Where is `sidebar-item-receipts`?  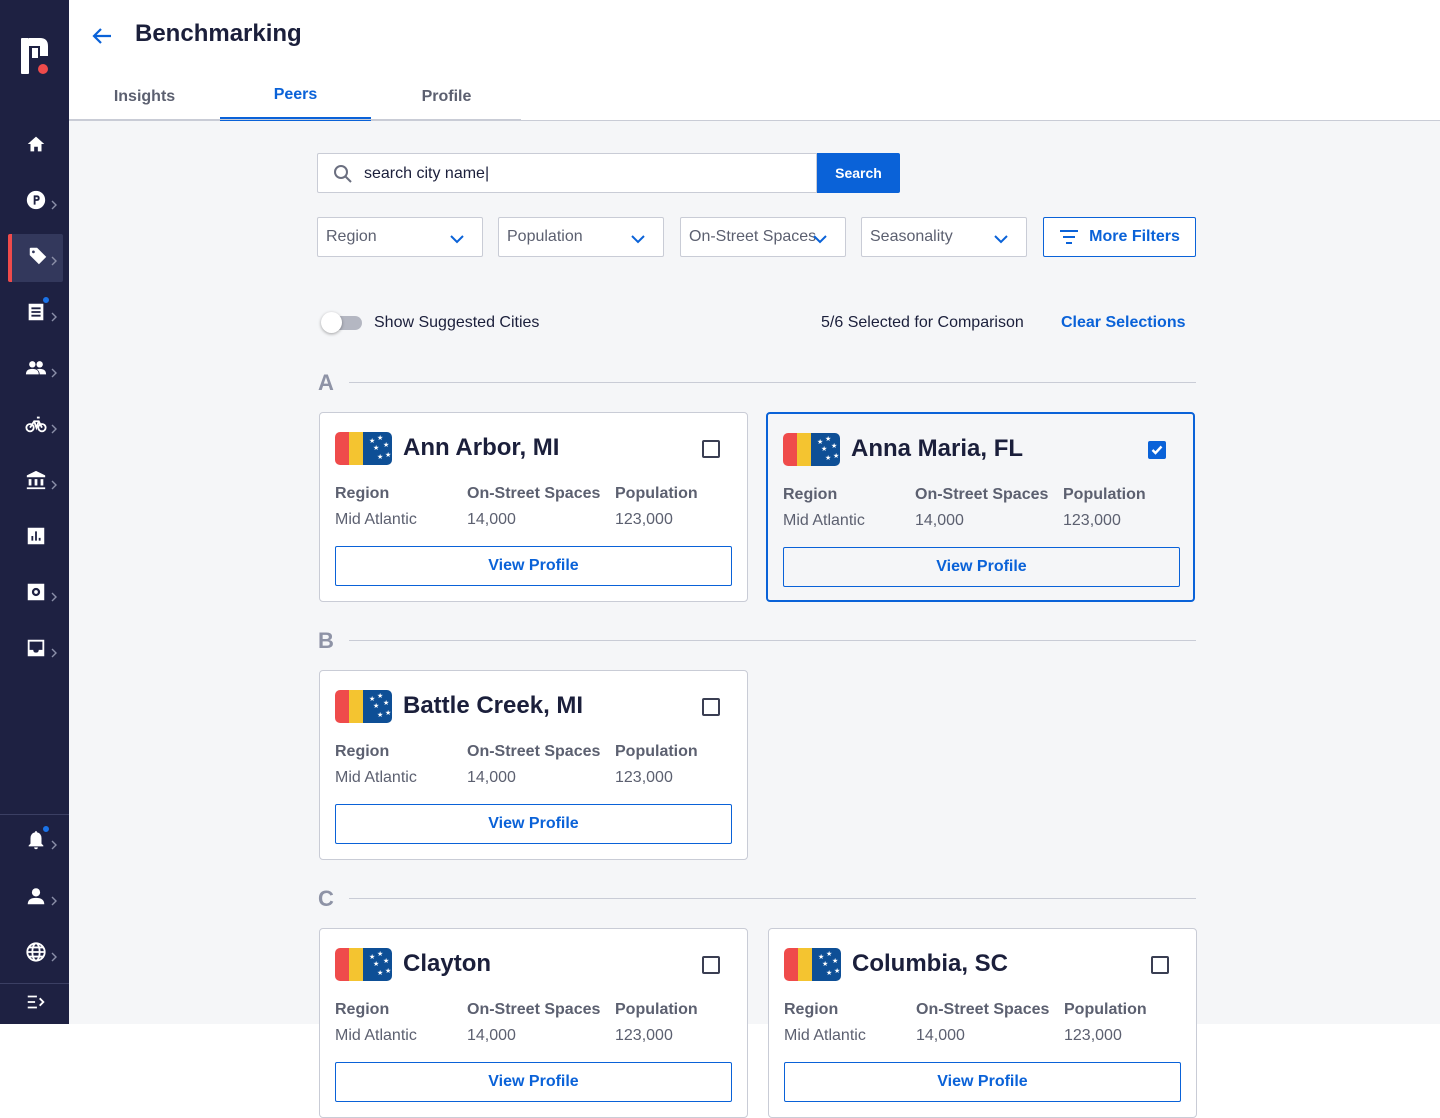 sidebar-item-receipts is located at coordinates (35, 314).